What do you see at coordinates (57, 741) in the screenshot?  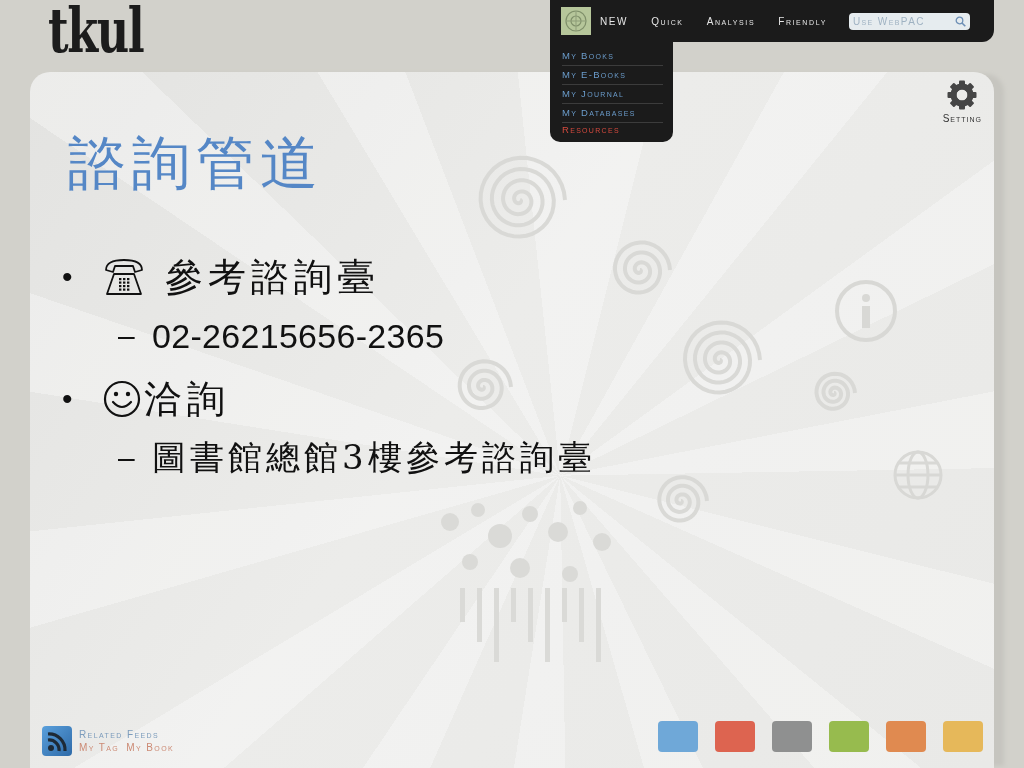 I see `rss-icon` at bounding box center [57, 741].